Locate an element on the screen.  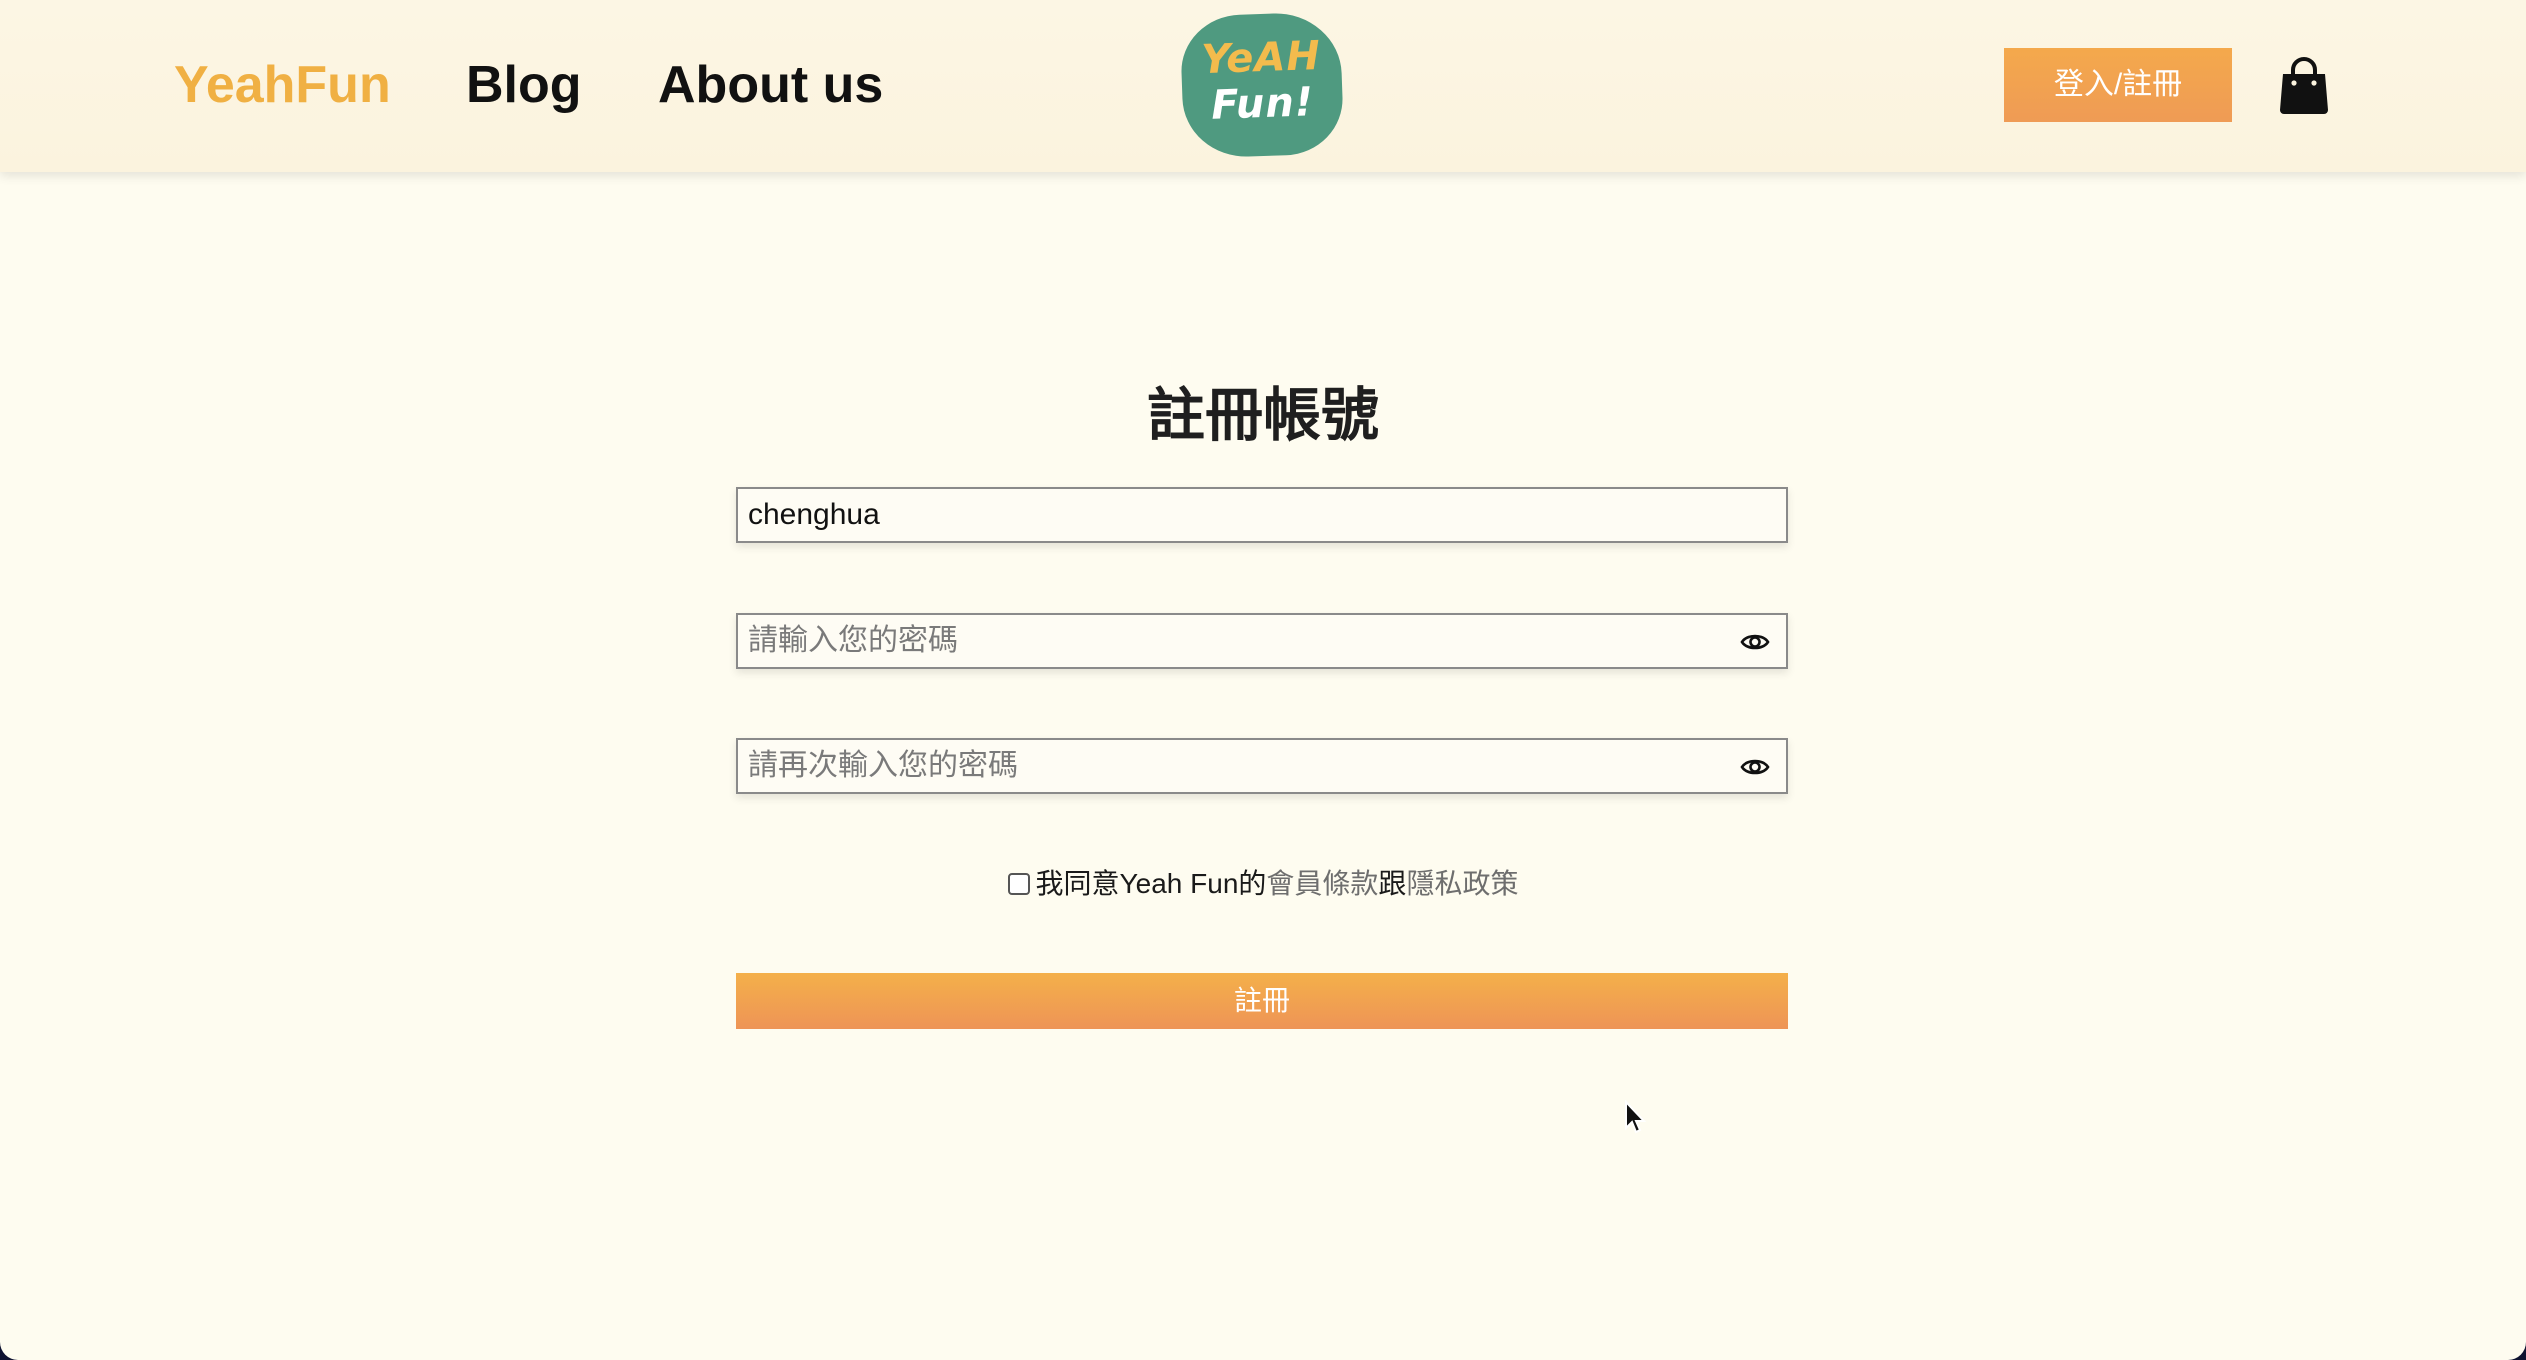
agree-checkbox is located at coordinates (1018, 883).